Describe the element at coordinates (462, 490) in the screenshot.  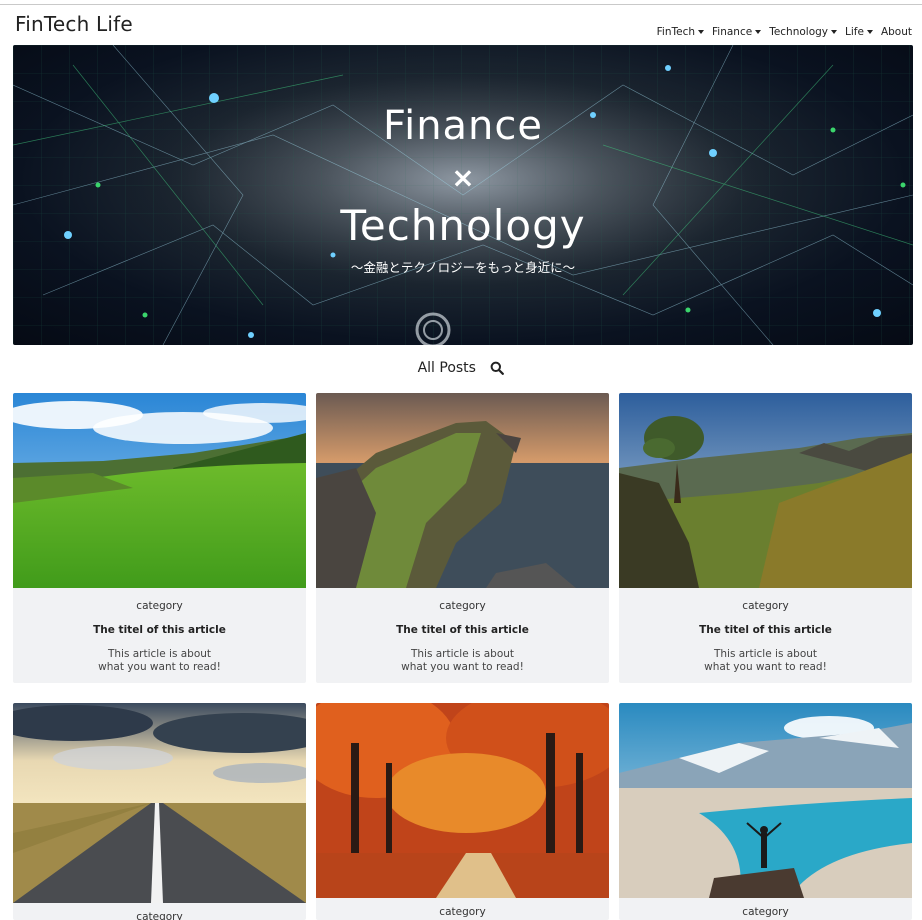
I see `post-image-sea-cliff` at that location.